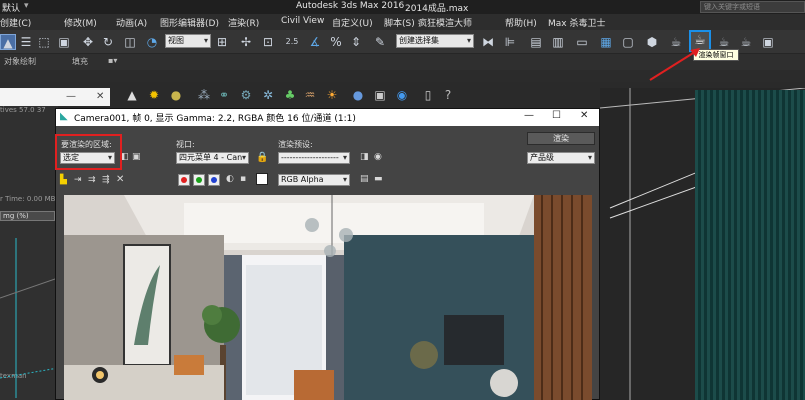  What do you see at coordinates (352, 22) in the screenshot?
I see `menu-customize: 自定义(U)` at bounding box center [352, 22].